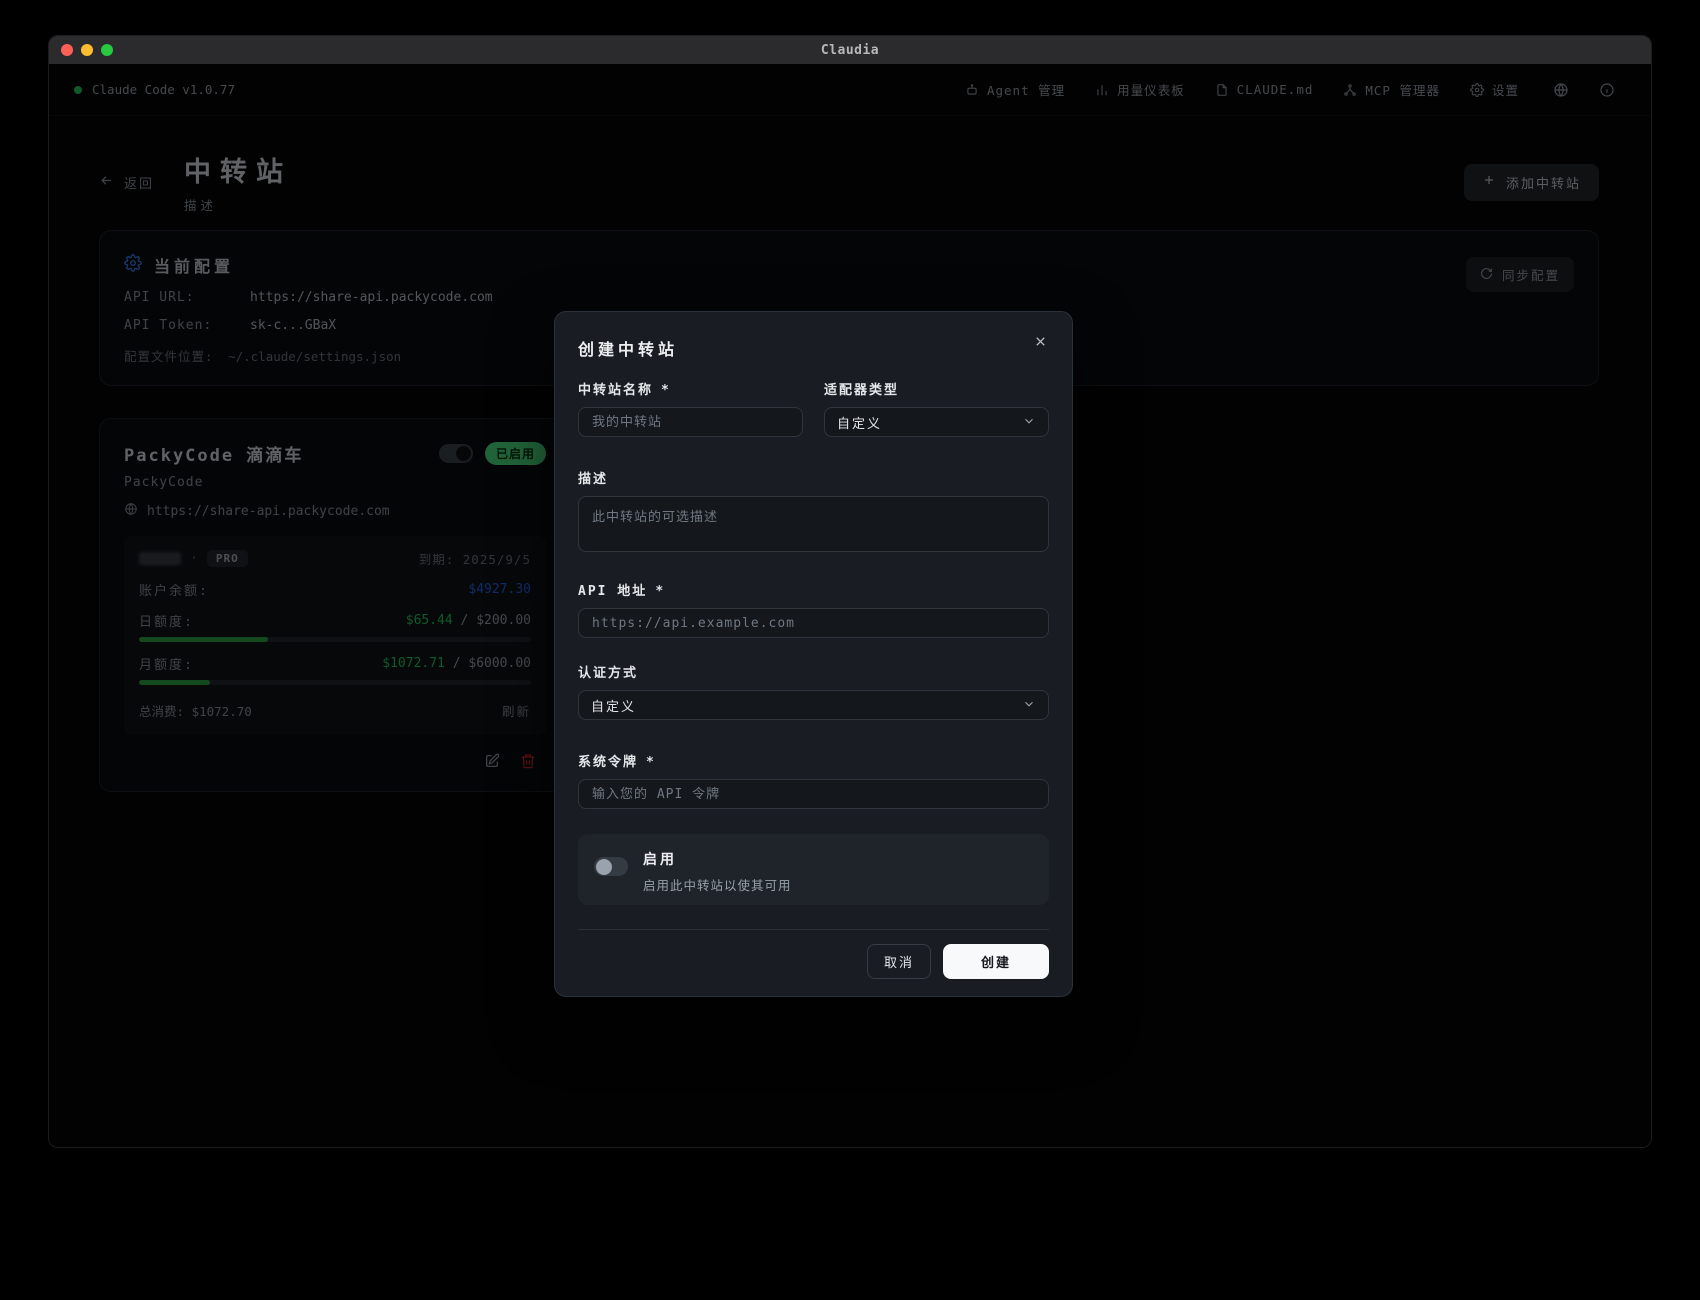  Describe the element at coordinates (608, 673) in the screenshot. I see `auth-method-label: 认证方式` at that location.